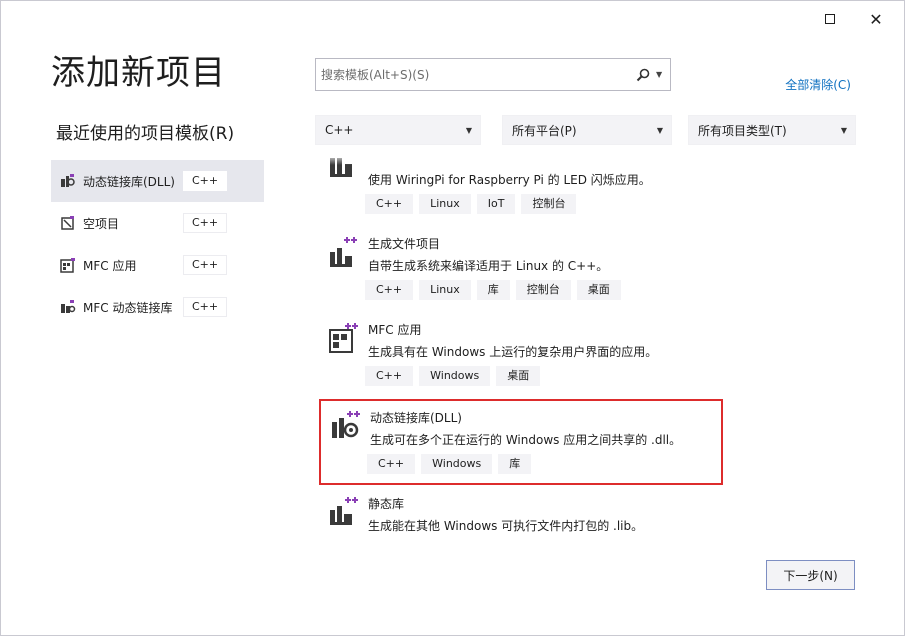 This screenshot has width=905, height=636. I want to click on project-type-filter-value: 所有项目类型(T), so click(742, 130).